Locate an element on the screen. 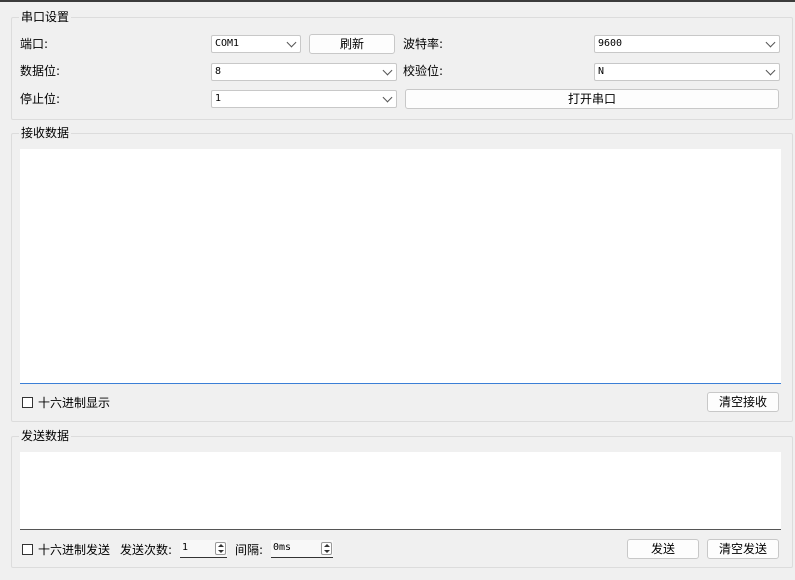 The image size is (795, 580). open-port-button: 打开串口 is located at coordinates (592, 99).